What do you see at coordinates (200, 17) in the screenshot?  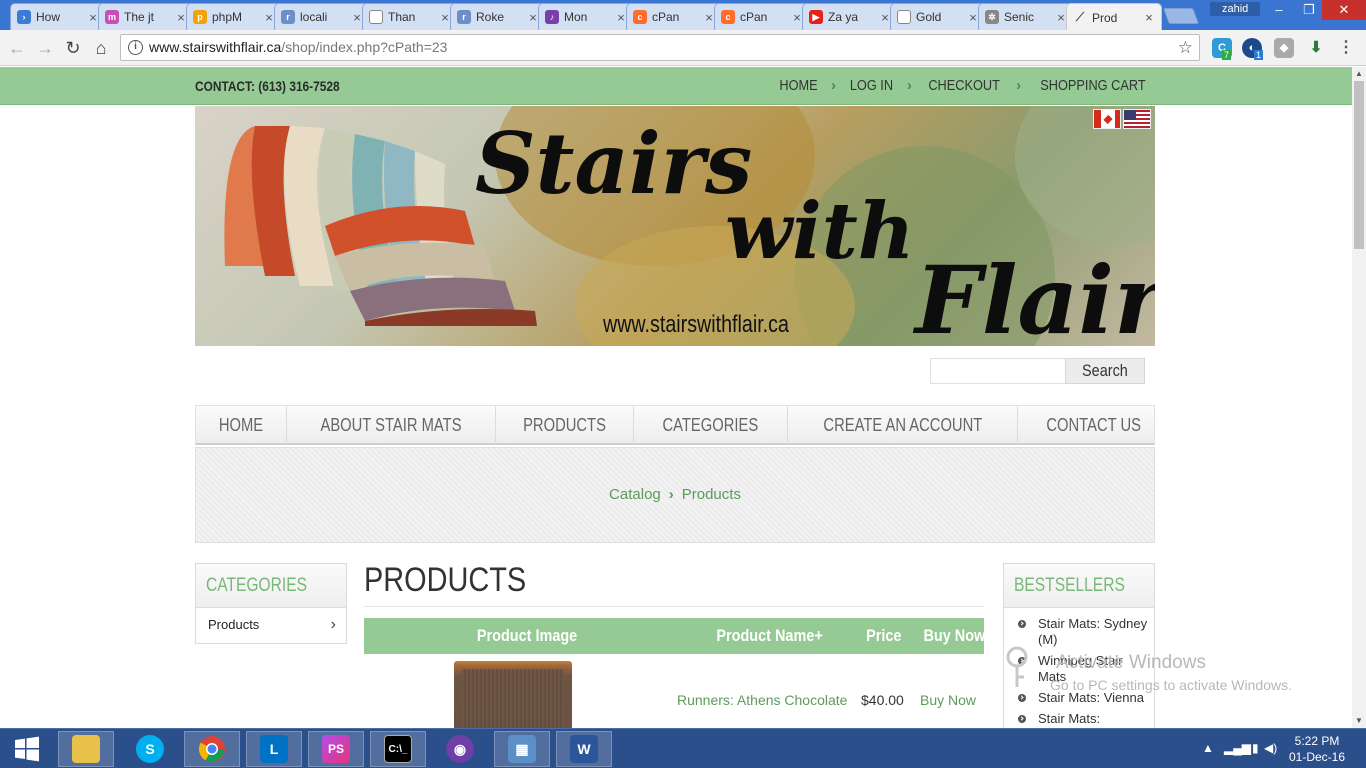 I see `phpmyadmin-favicon-icon: p` at bounding box center [200, 17].